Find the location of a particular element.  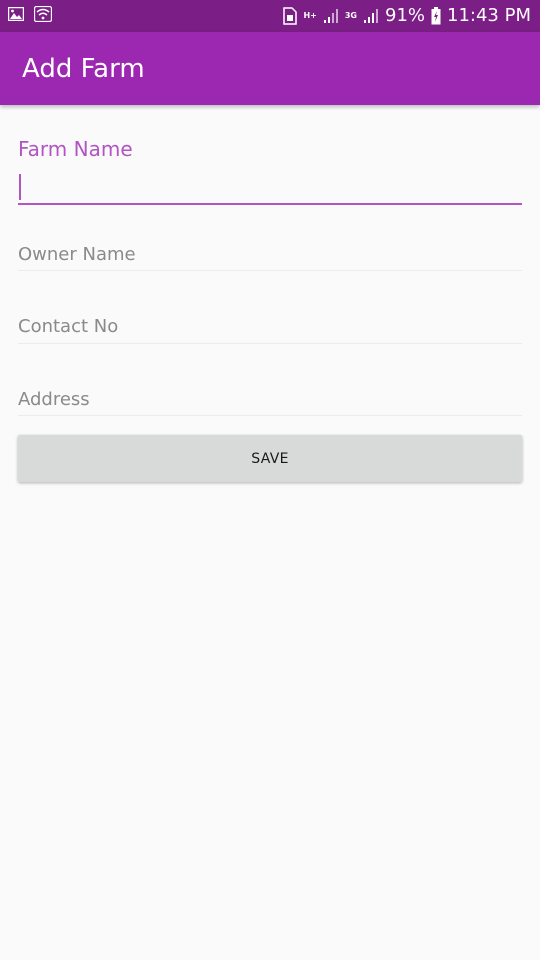

owner-name-placeholder: Owner Name is located at coordinates (77, 254).